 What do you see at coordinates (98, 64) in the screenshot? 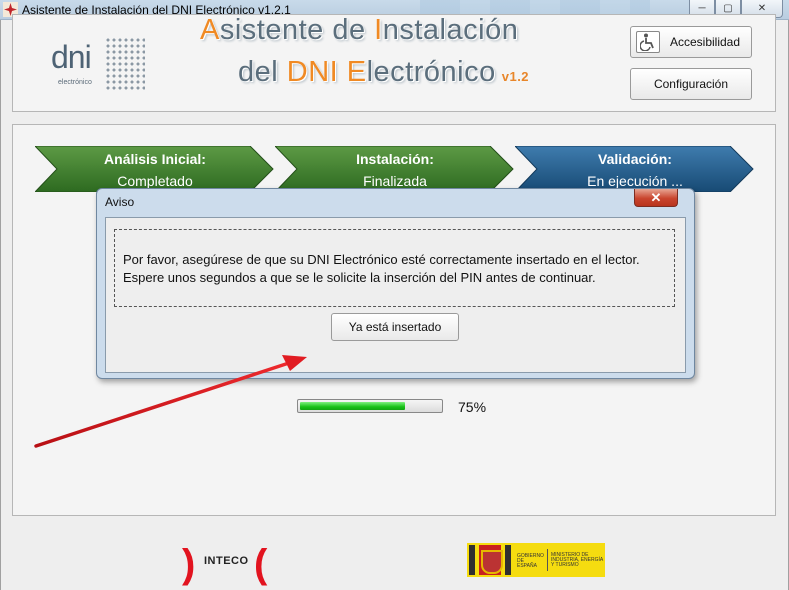
I see `dni-logo: dni electrónico` at bounding box center [98, 64].